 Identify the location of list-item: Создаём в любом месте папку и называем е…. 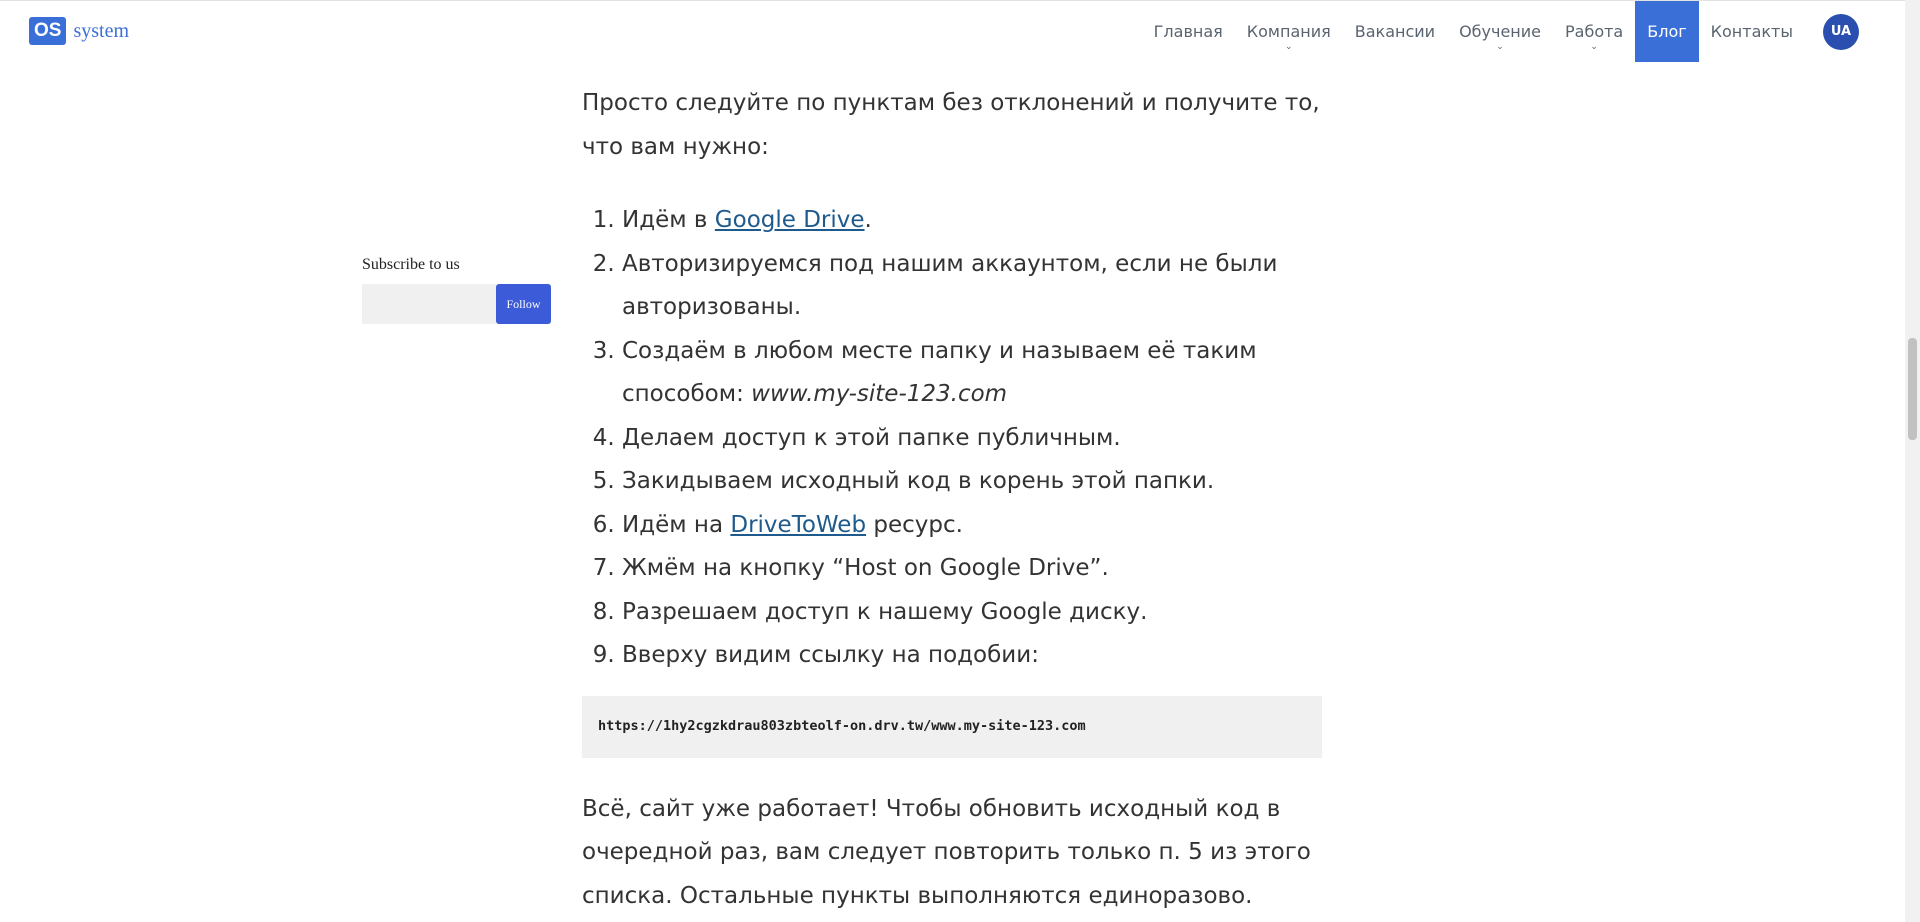
(972, 373).